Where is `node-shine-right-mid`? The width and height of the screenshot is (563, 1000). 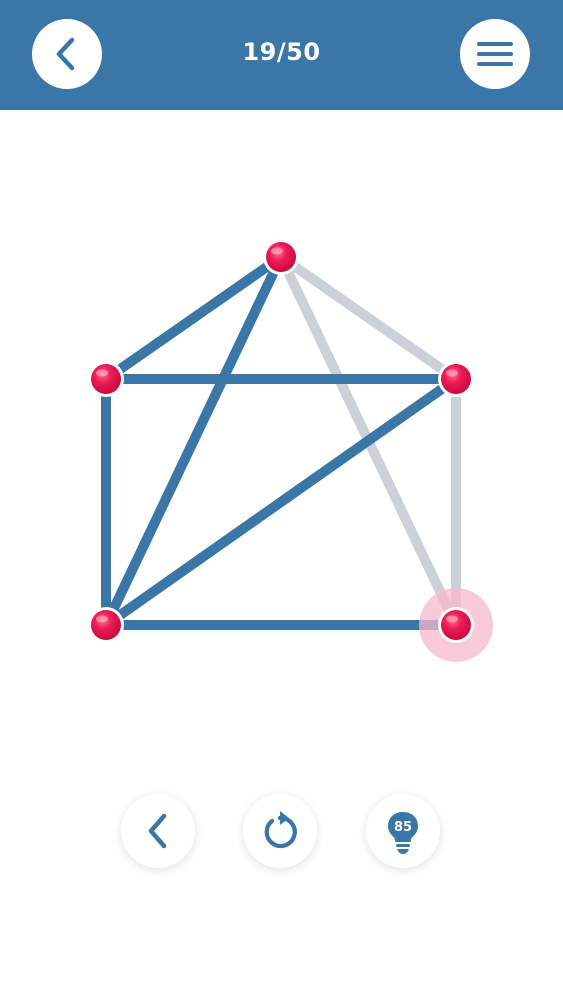
node-shine-right-mid is located at coordinates (452, 373).